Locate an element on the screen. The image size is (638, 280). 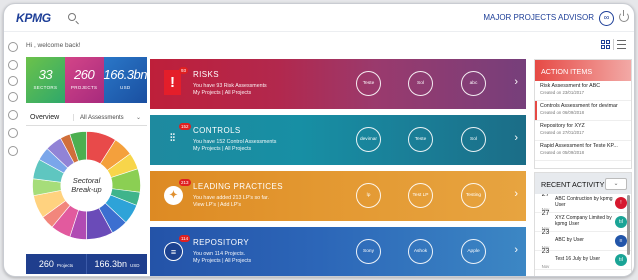
activity-date: 23 Nov is located at coordinates (545, 260).